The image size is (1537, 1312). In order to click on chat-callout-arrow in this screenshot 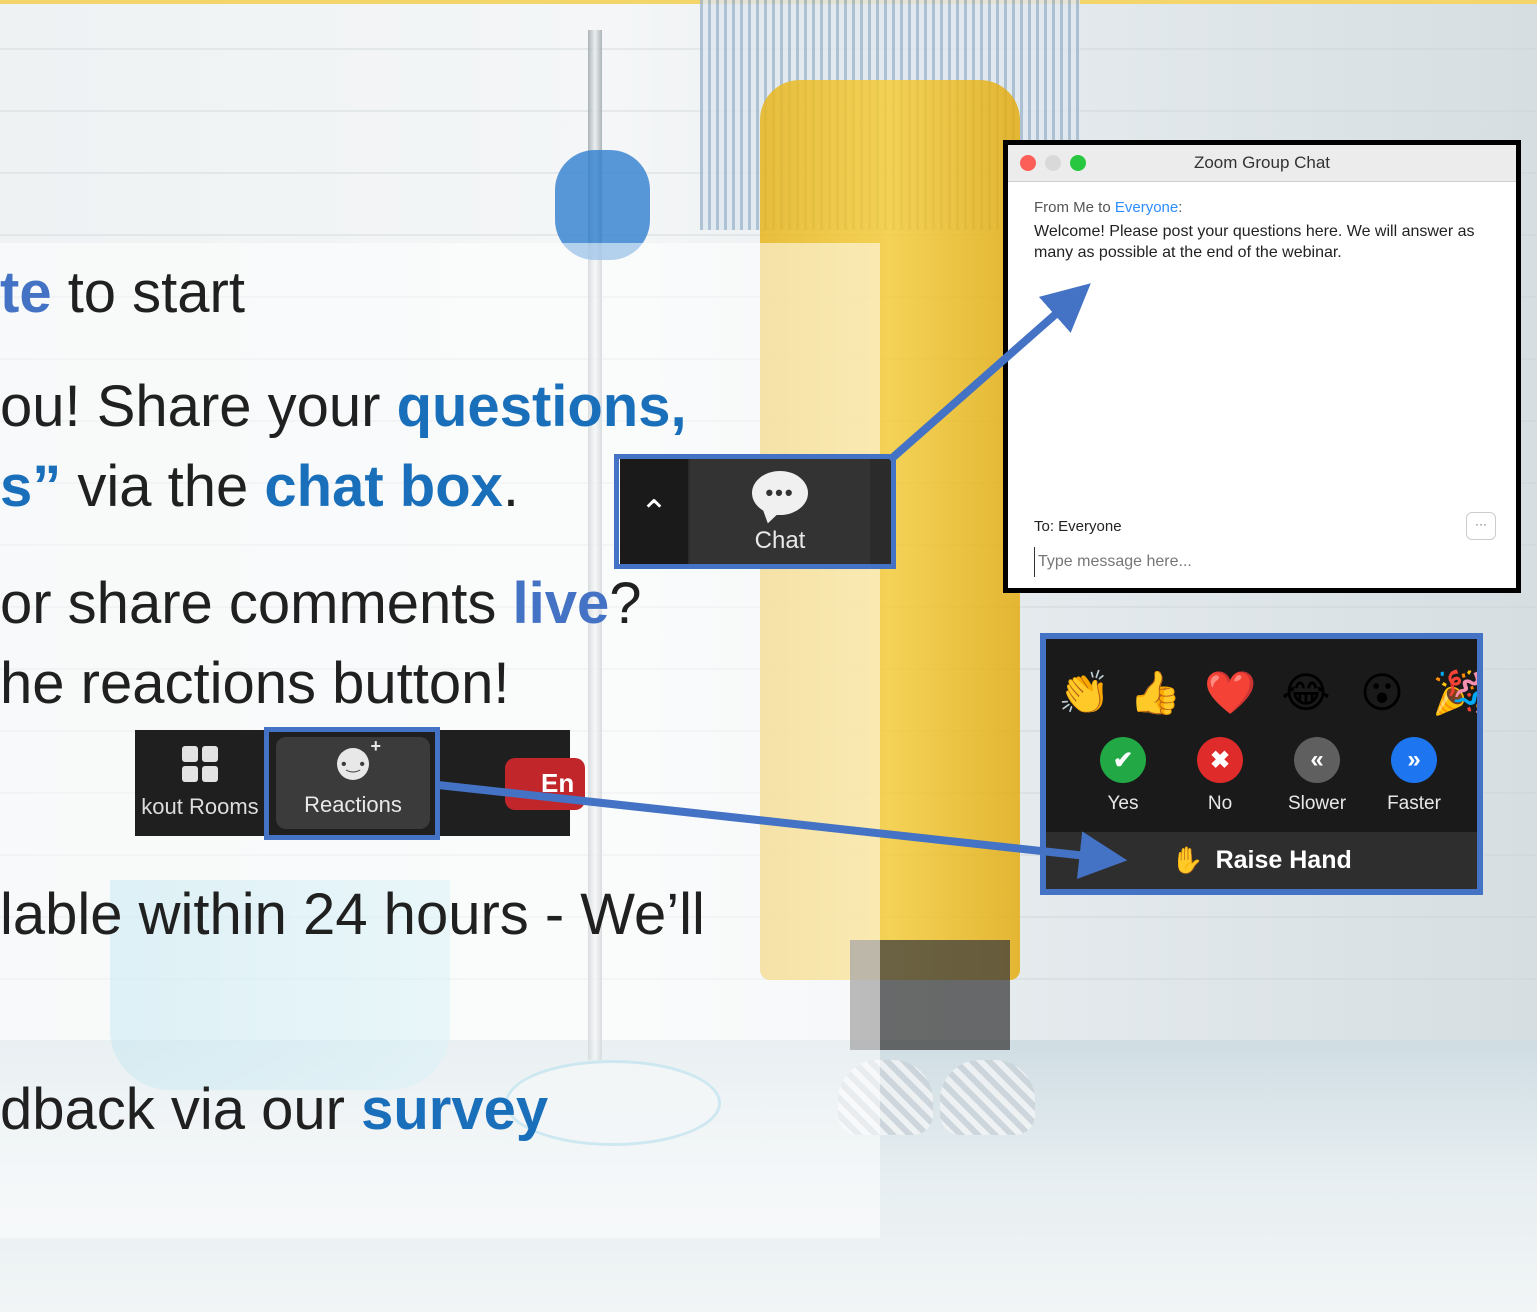, I will do `click(989, 373)`.